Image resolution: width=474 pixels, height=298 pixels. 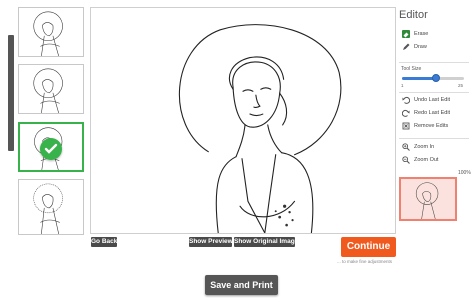 What do you see at coordinates (432, 100) in the screenshot?
I see `undo-label: Undo Last Edit` at bounding box center [432, 100].